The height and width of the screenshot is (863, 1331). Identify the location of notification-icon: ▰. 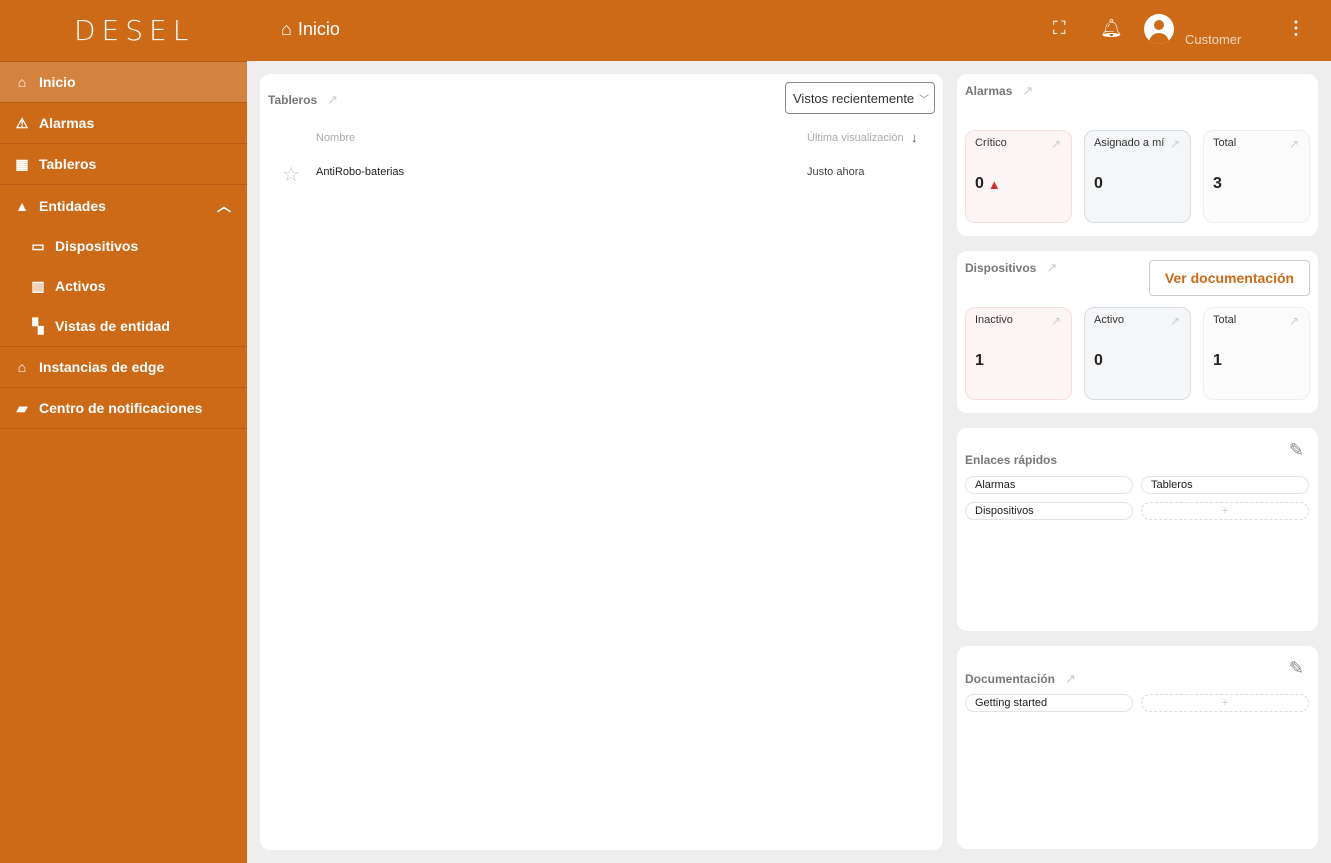
(22, 407).